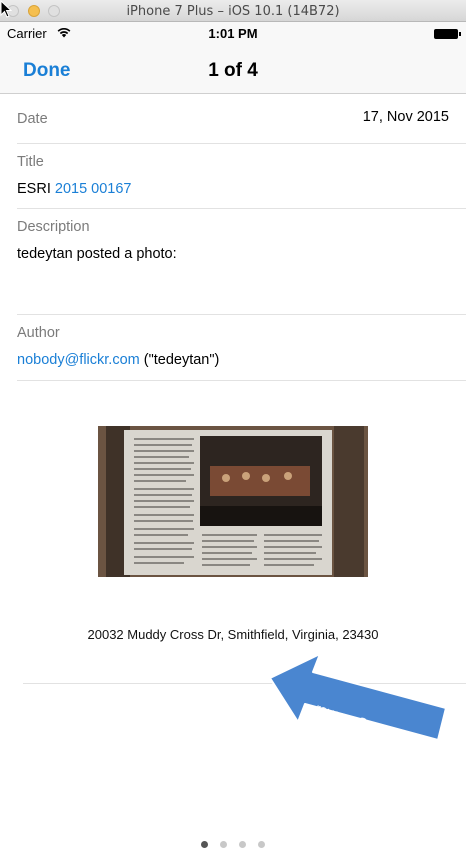  Describe the element at coordinates (34, 189) in the screenshot. I see `title-prefix: ESRI` at that location.